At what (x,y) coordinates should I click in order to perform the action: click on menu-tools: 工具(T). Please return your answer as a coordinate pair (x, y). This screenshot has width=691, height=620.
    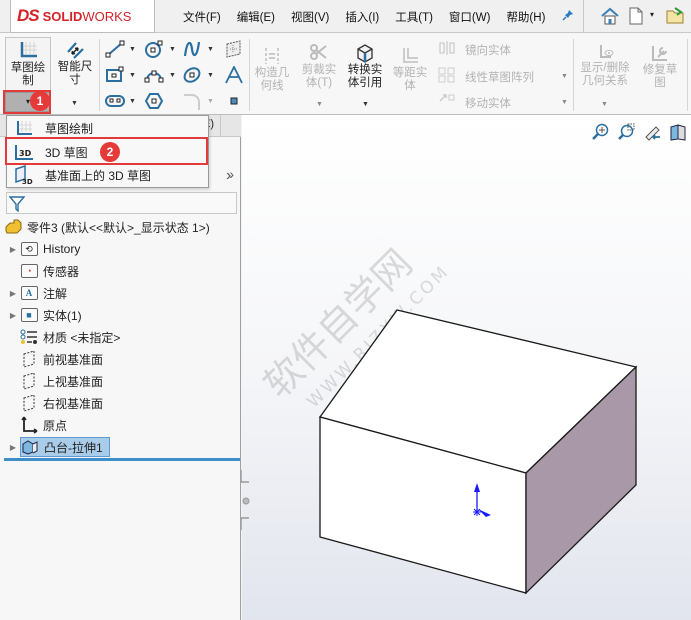
    Looking at the image, I should click on (414, 17).